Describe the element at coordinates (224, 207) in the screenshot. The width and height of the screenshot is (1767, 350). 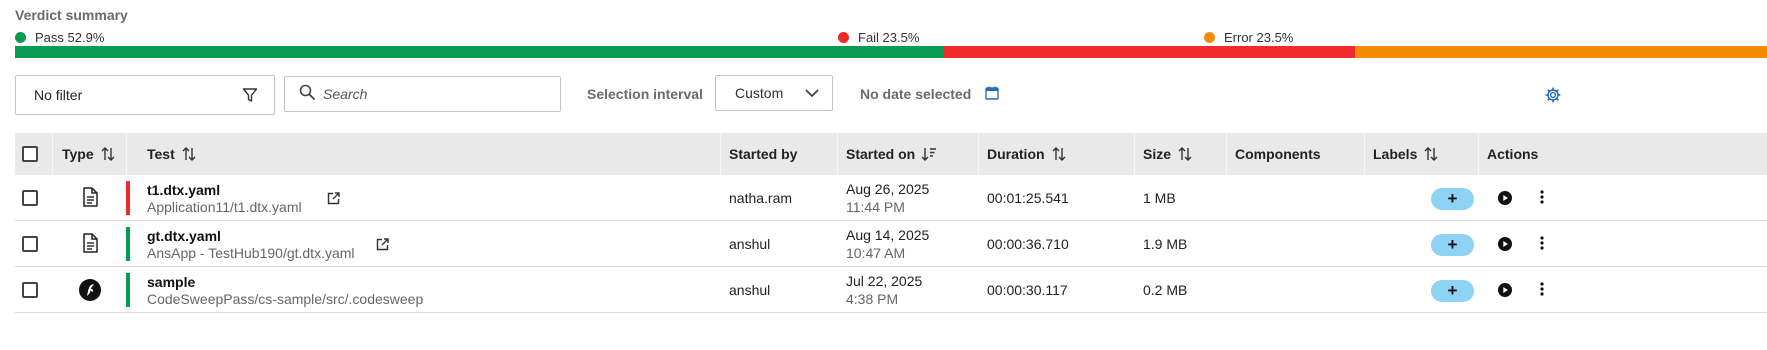
I see `test-path: Application11/t1.dtx.yaml` at that location.